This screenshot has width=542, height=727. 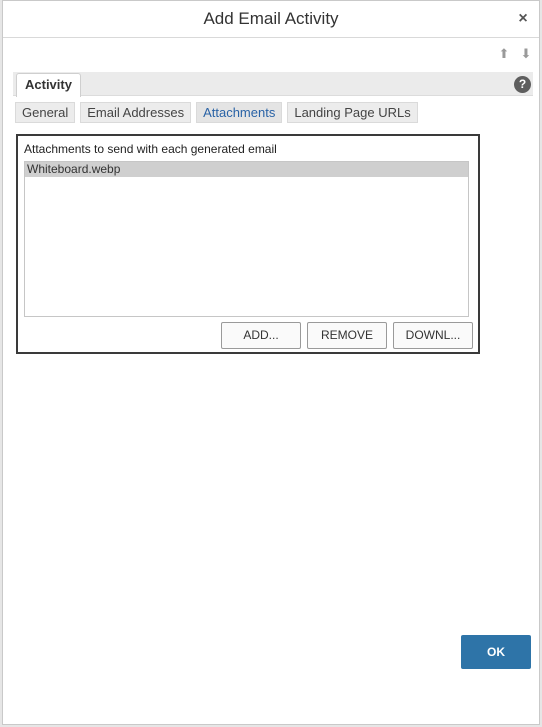 I want to click on dialog-title: Add Email Activity, so click(x=271, y=18).